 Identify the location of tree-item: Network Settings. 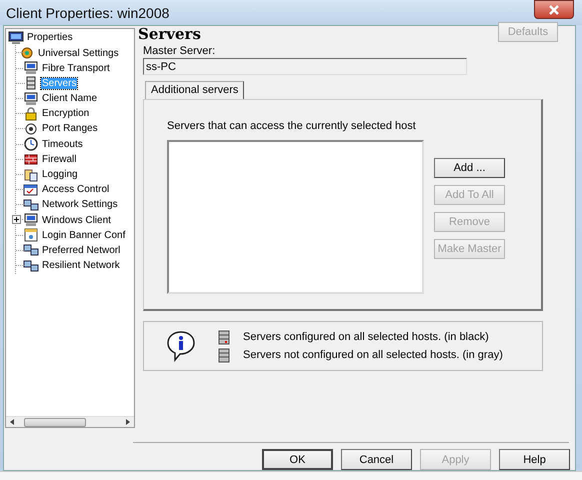
(80, 204).